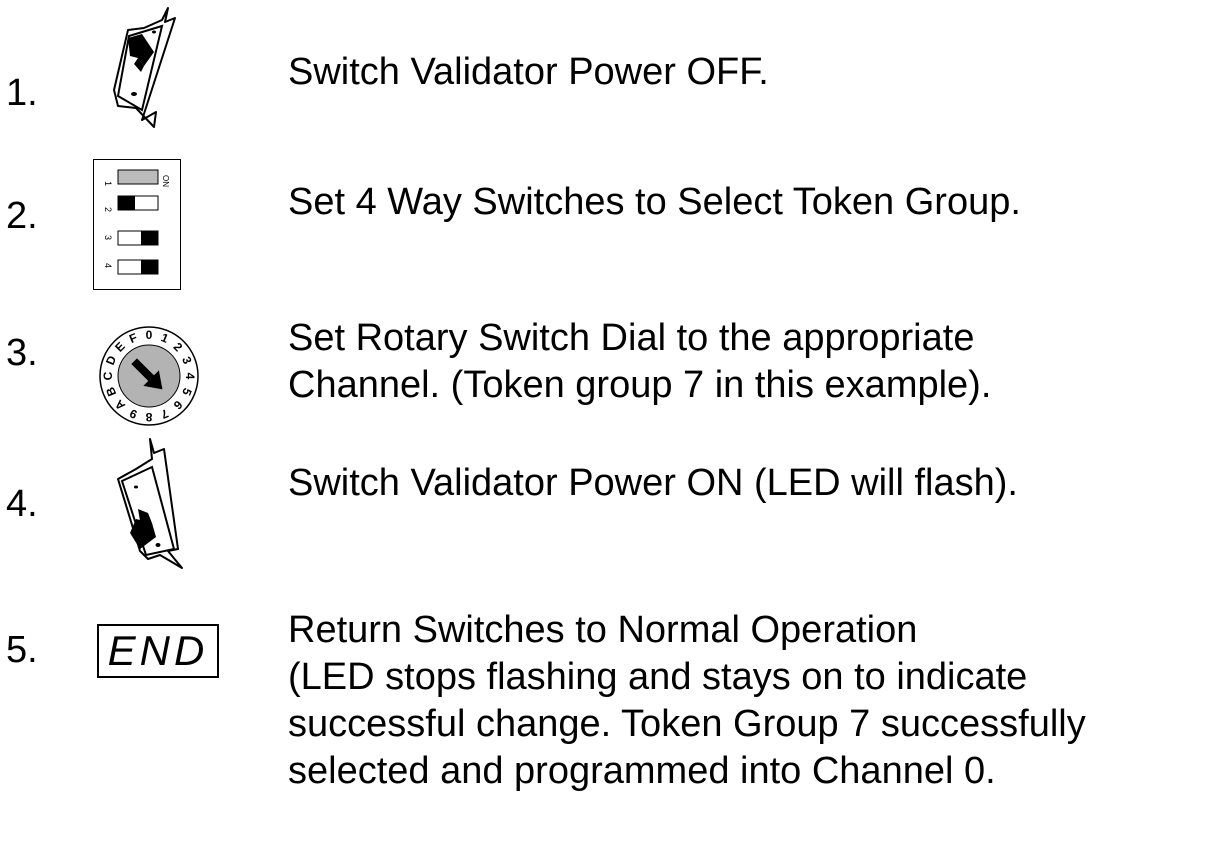 Image resolution: width=1208 pixels, height=868 pixels. What do you see at coordinates (22, 353) in the screenshot?
I see `step-number-3: 3.` at bounding box center [22, 353].